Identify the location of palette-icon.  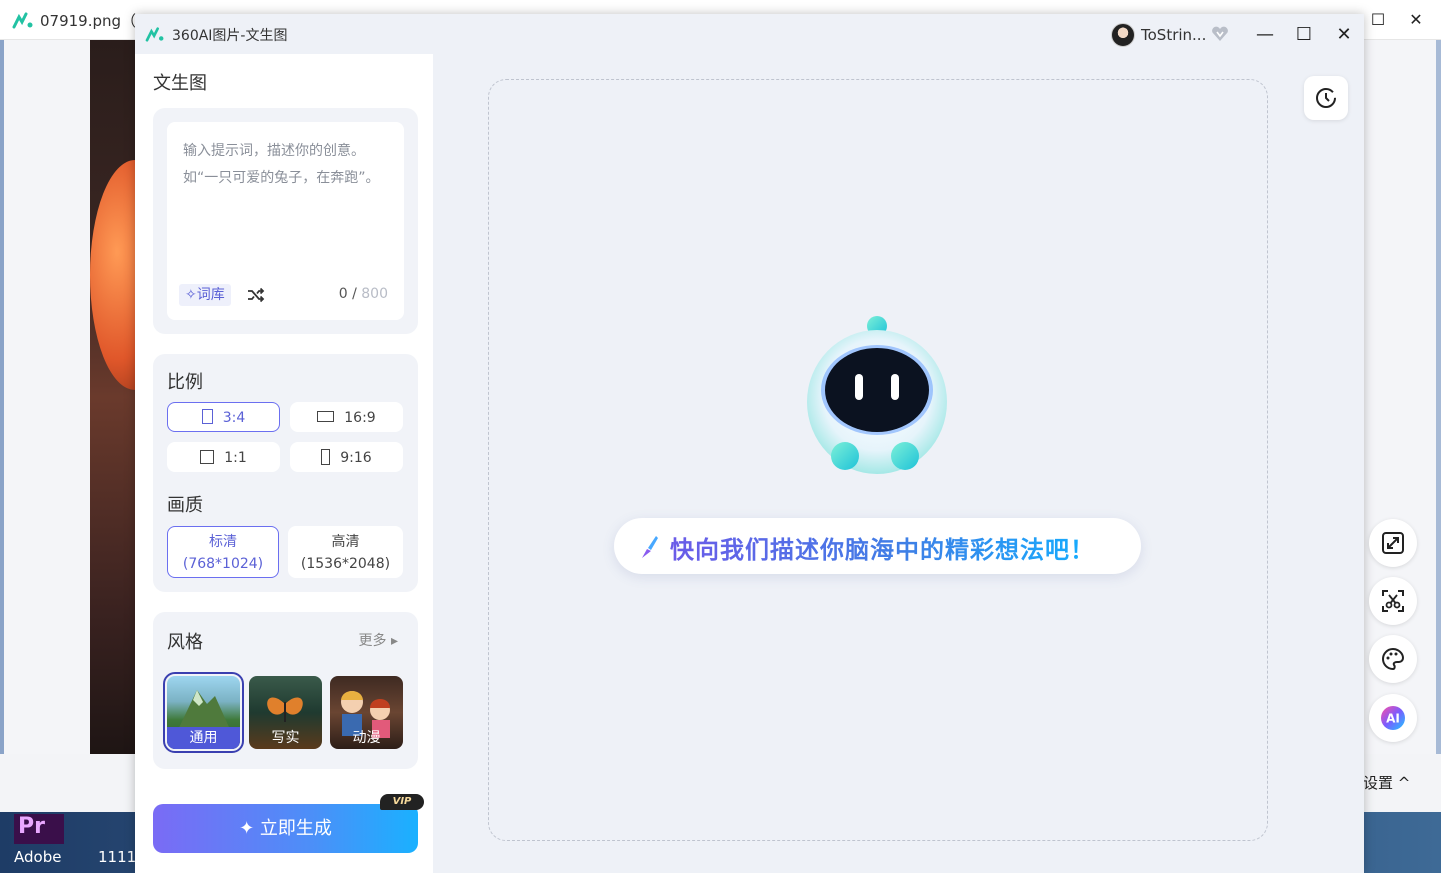
(1393, 659).